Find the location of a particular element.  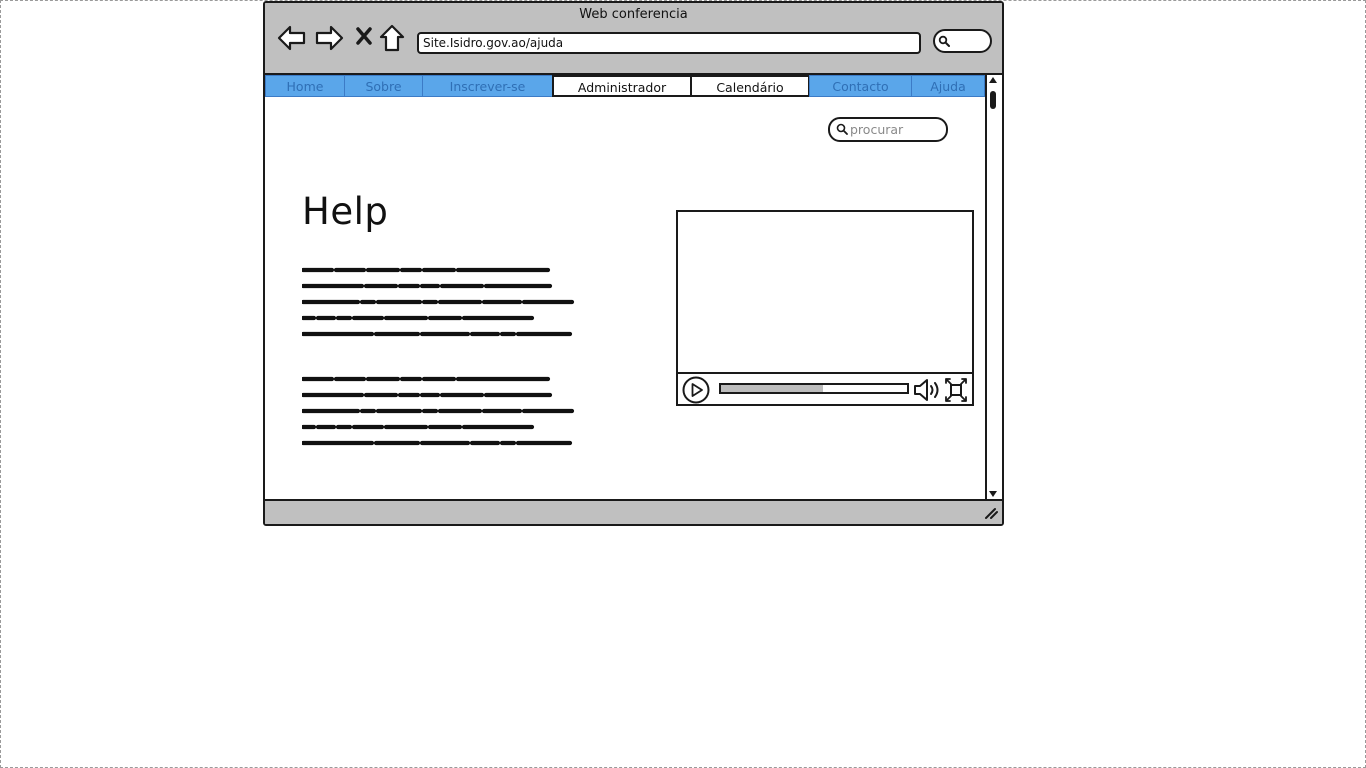

video-progress-bar is located at coordinates (814, 388).